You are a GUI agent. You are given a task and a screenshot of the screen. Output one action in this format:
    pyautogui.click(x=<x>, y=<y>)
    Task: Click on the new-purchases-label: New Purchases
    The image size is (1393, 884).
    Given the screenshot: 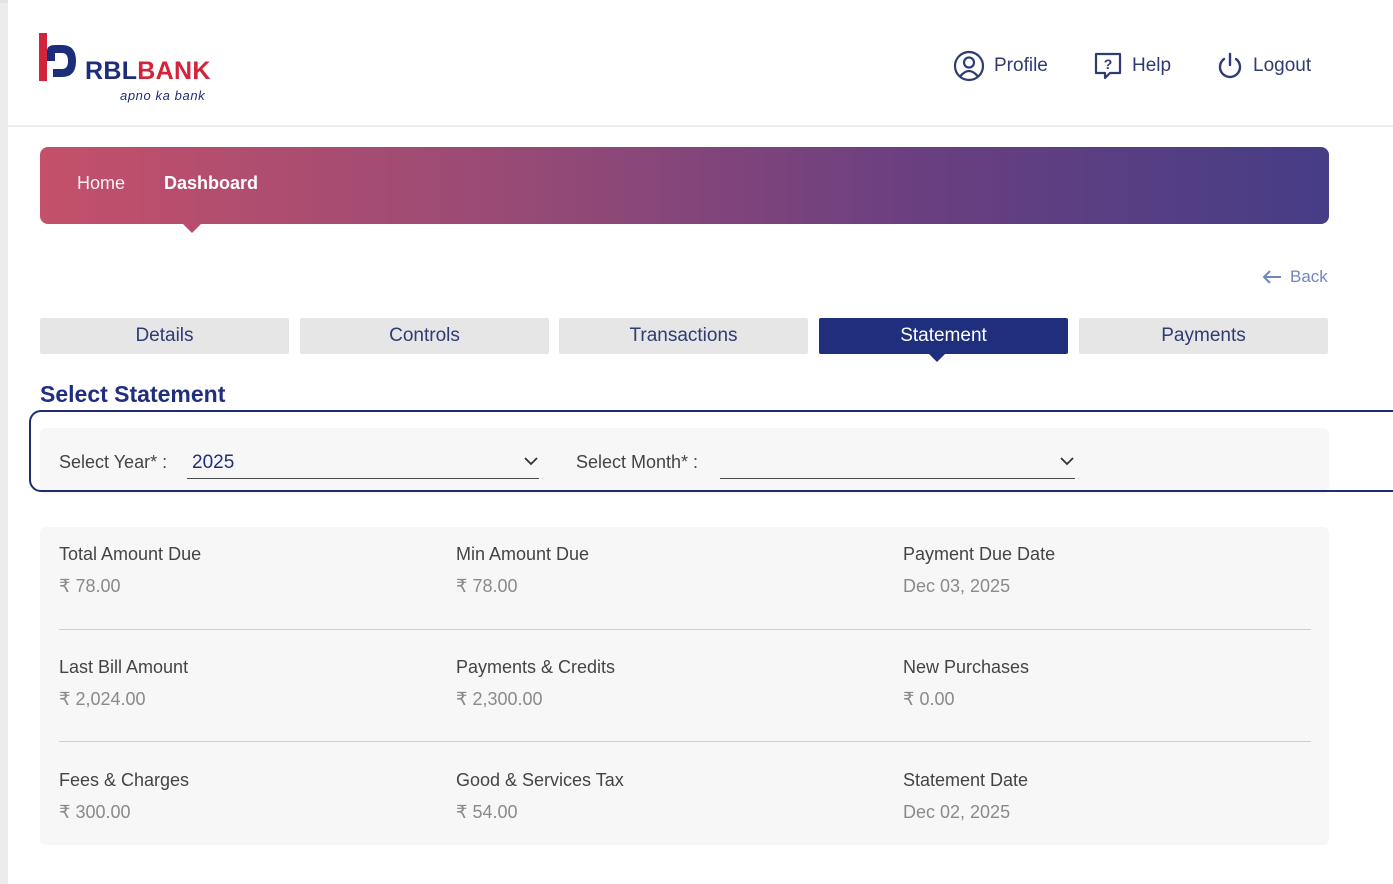 What is the action you would take?
    pyautogui.click(x=966, y=667)
    